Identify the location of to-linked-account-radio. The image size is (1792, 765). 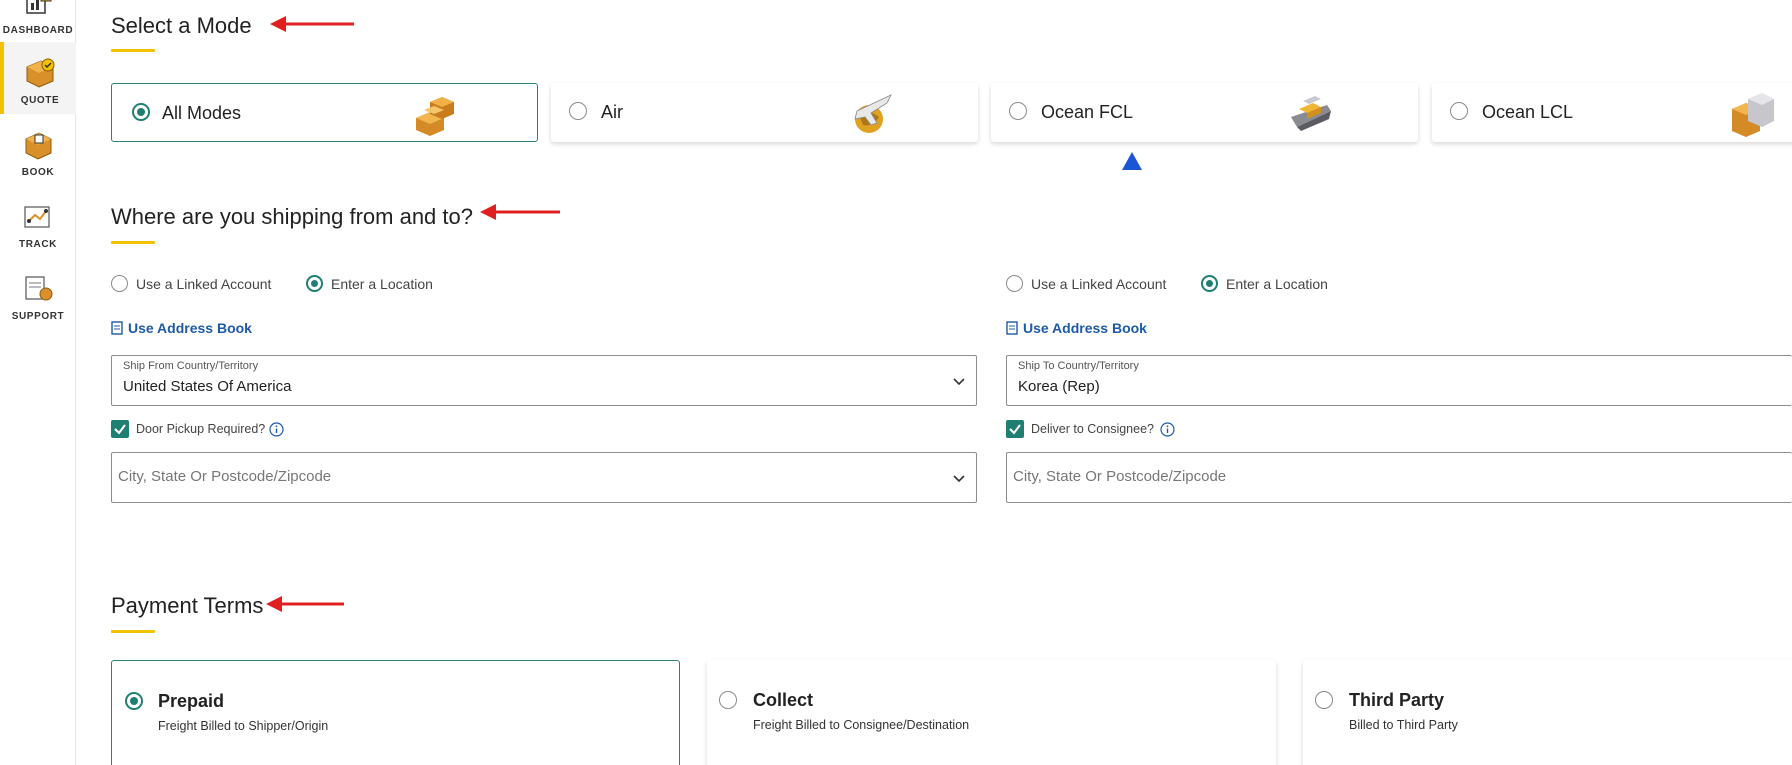
(1014, 283).